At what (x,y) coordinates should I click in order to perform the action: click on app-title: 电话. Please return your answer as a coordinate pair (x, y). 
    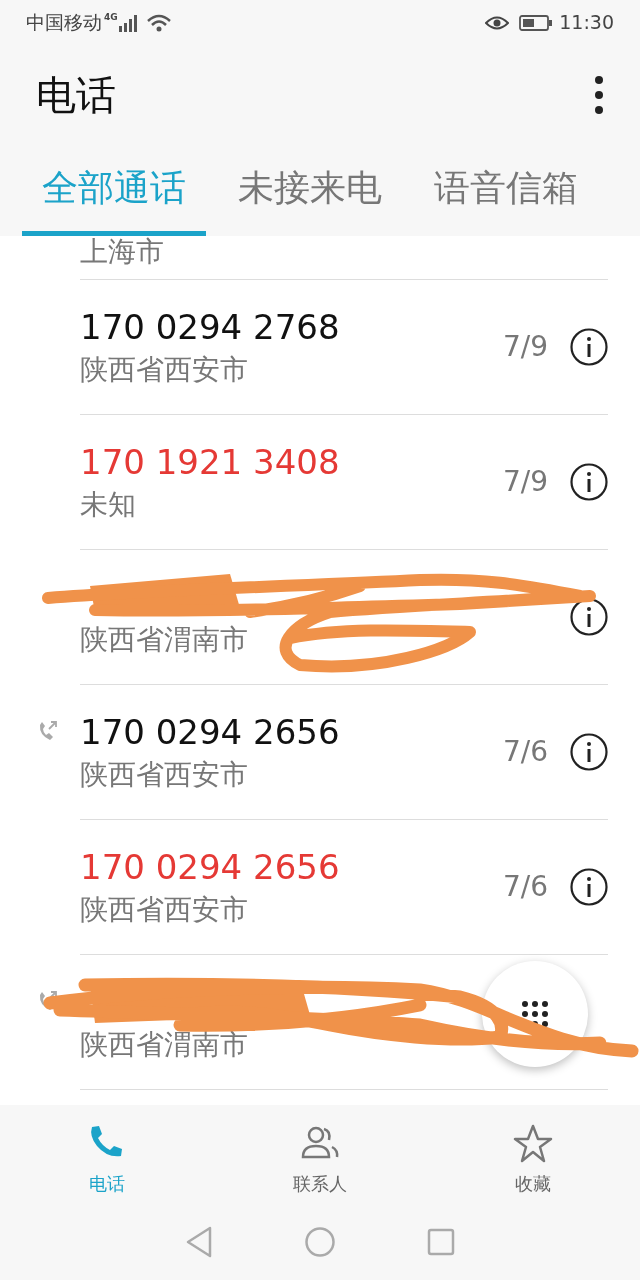
    Looking at the image, I should click on (76, 95).